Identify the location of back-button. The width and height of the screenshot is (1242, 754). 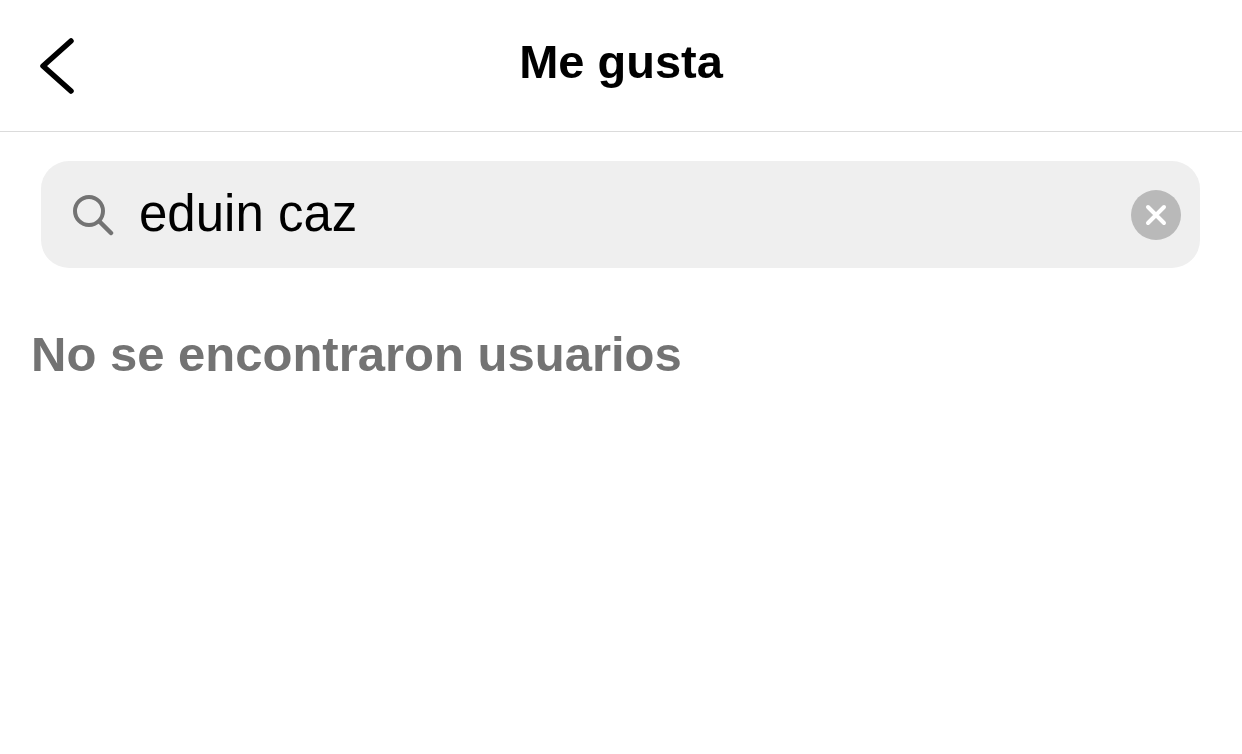
(57, 65).